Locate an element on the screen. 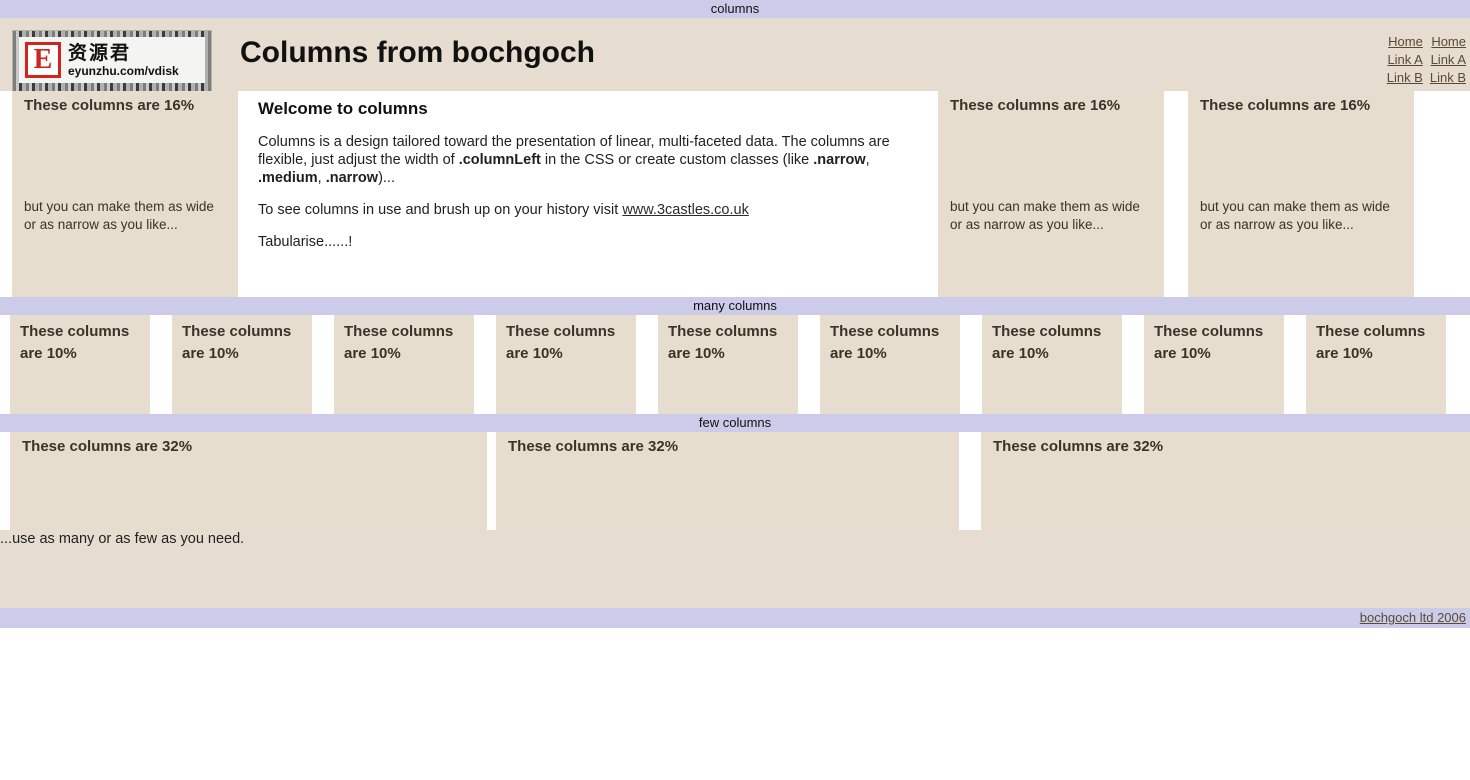  column-10-8: These columns are 10% is located at coordinates (1214, 364).